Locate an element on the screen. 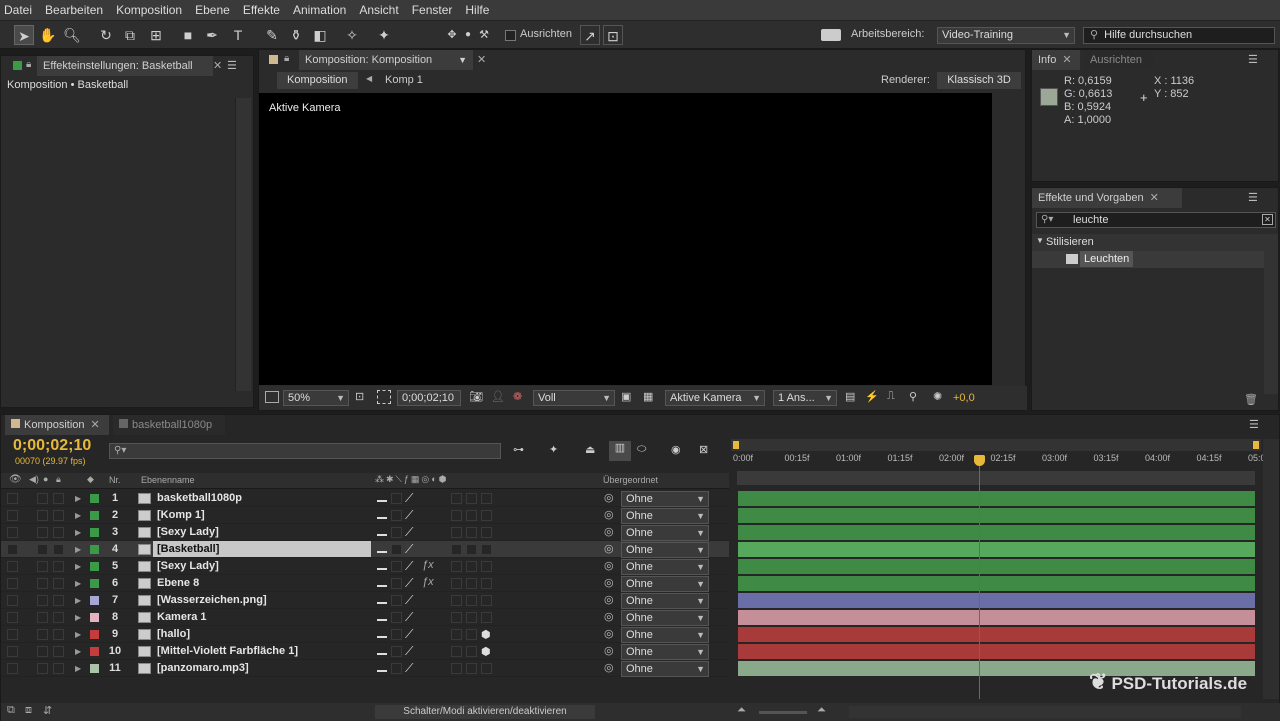 This screenshot has width=1280, height=721. camera-tool-icon: ⧉ is located at coordinates (130, 35).